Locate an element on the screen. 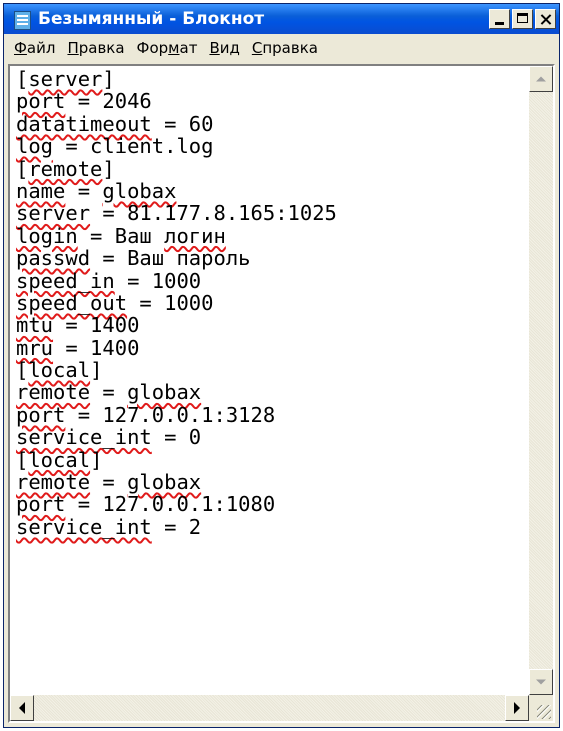  text-line: speed_out = 1000 is located at coordinates (269, 303).